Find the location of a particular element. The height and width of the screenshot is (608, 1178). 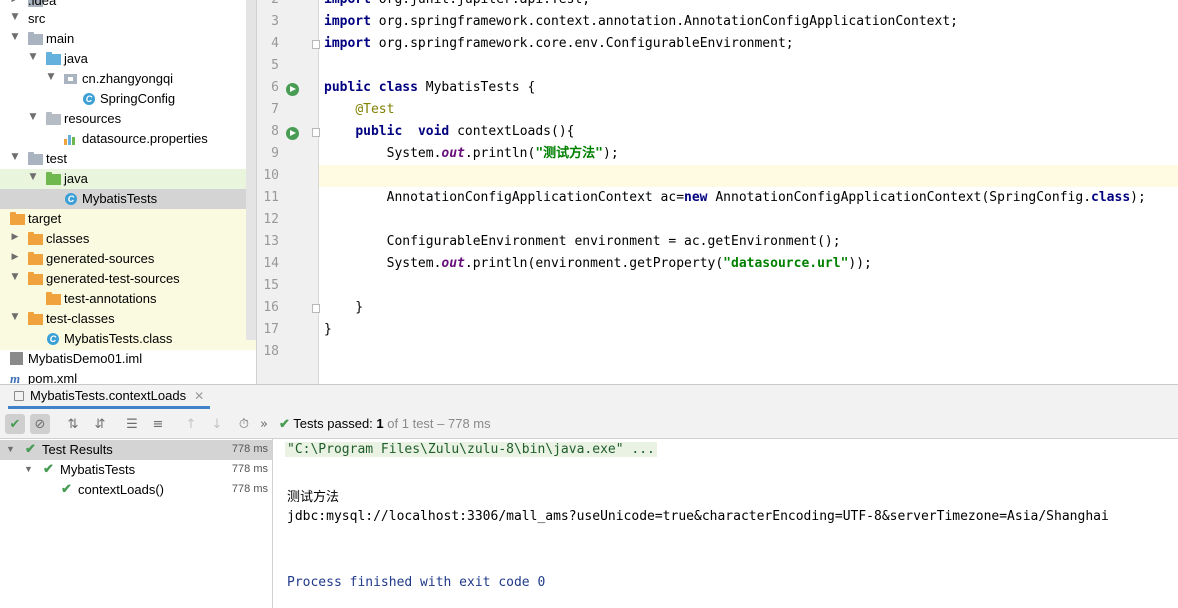

tree-item-resources: ▼ resources is located at coordinates (123, 119).